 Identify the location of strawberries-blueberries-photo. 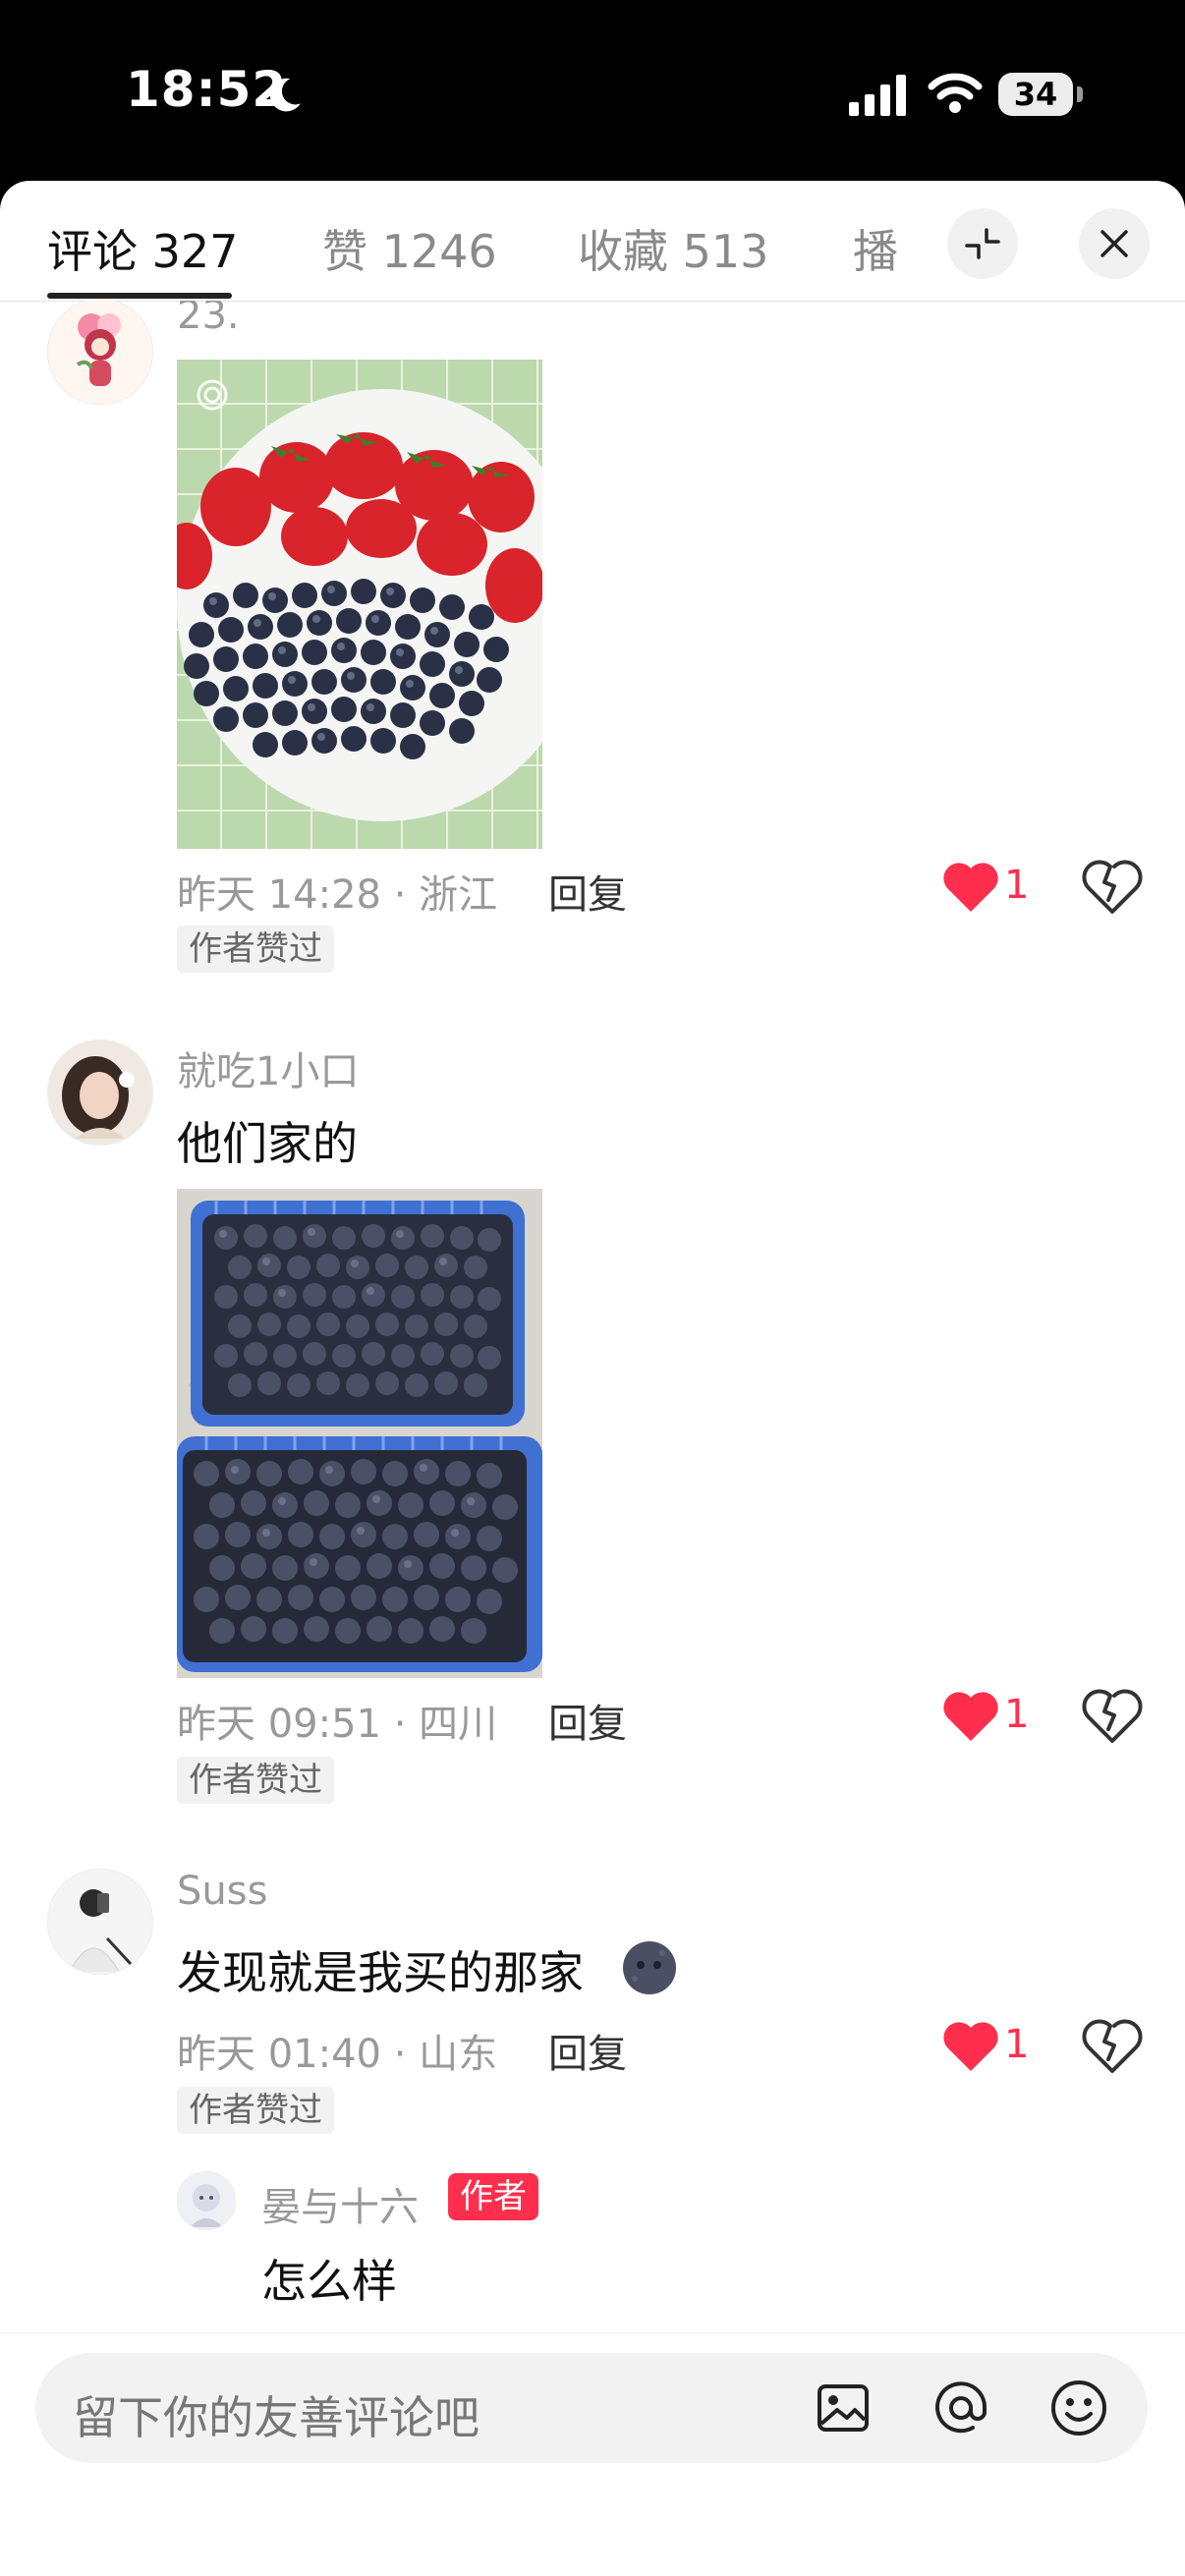
(359, 604).